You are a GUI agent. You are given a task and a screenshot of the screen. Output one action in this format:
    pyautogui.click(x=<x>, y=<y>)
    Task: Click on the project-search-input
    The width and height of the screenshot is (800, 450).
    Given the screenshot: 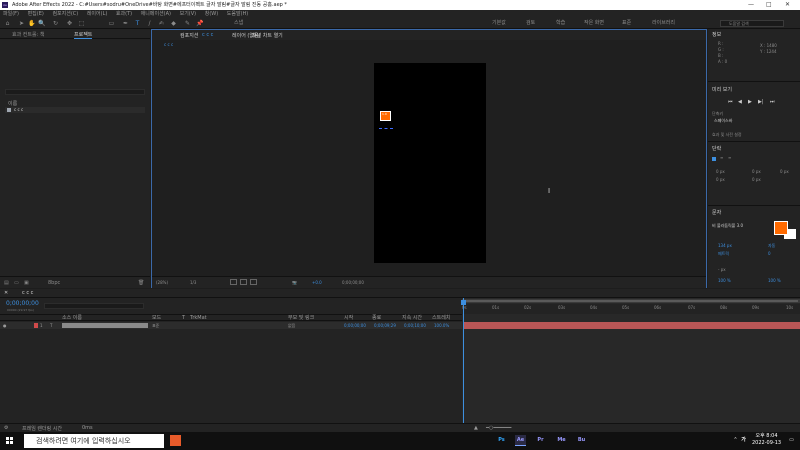 What is the action you would take?
    pyautogui.click(x=75, y=92)
    